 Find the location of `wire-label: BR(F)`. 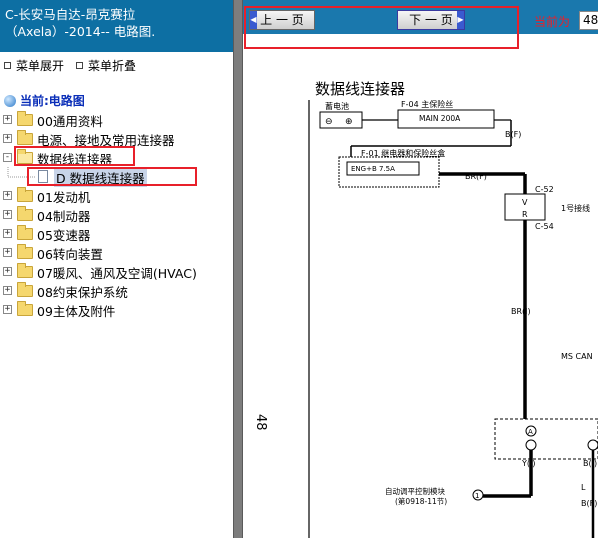

wire-label: BR(F) is located at coordinates (476, 176).